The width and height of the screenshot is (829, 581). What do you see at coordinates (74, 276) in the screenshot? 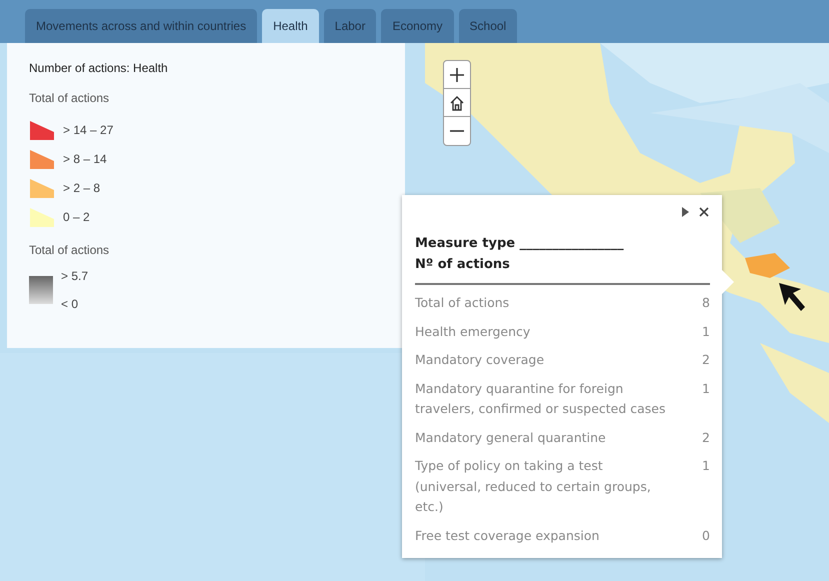
I see `legend-label: > 5.7` at bounding box center [74, 276].